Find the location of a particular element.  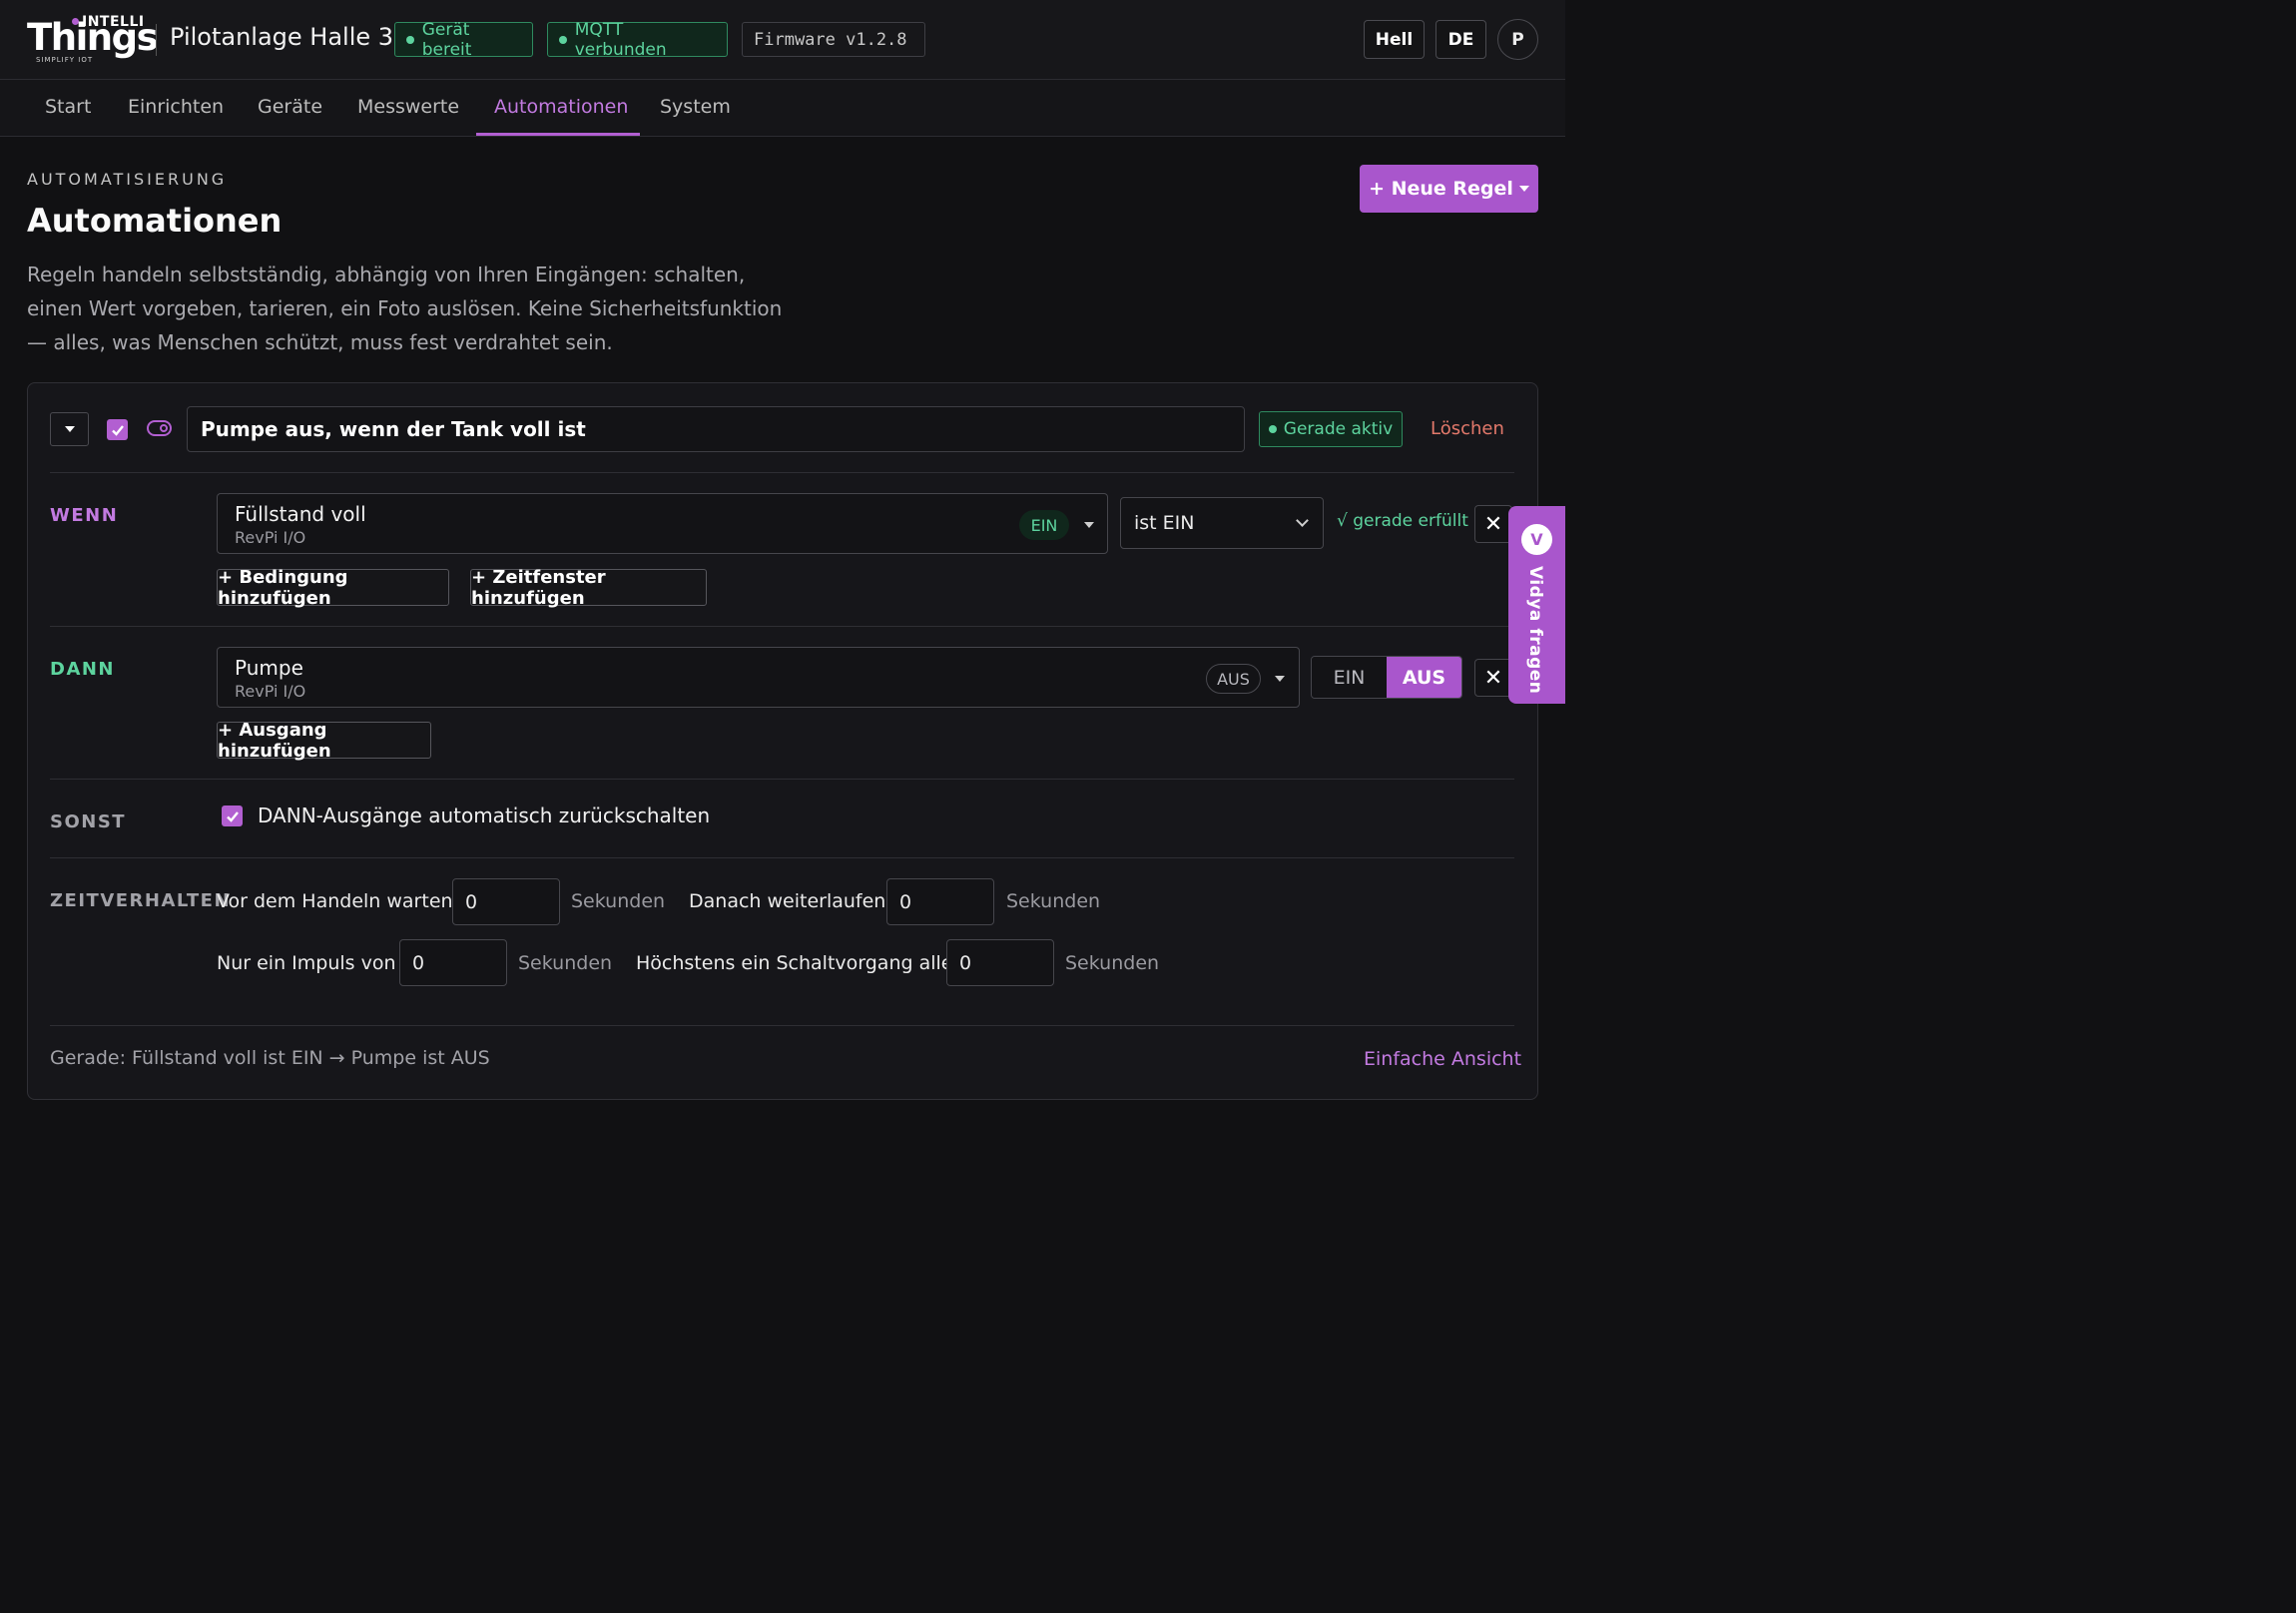

tab-geraete: Geräte is located at coordinates (290, 107).